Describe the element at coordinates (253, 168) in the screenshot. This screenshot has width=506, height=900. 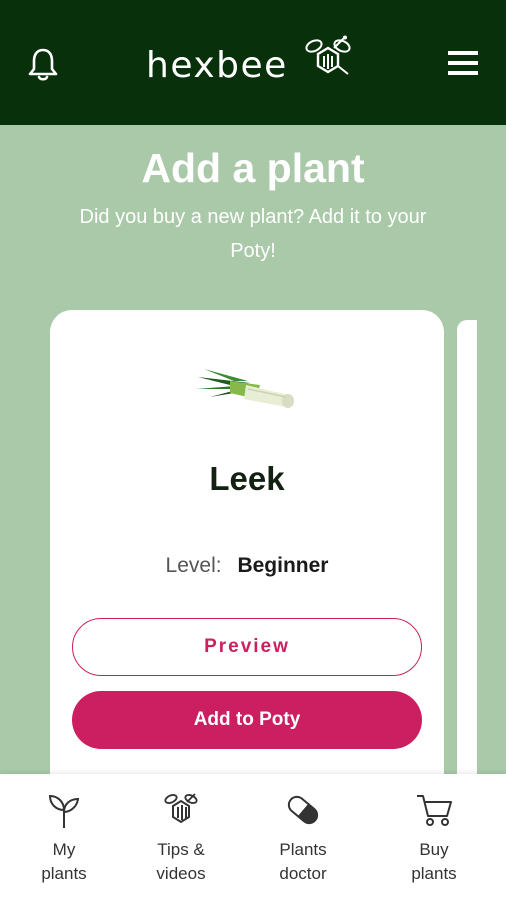
I see `page-title: Add a plant` at that location.